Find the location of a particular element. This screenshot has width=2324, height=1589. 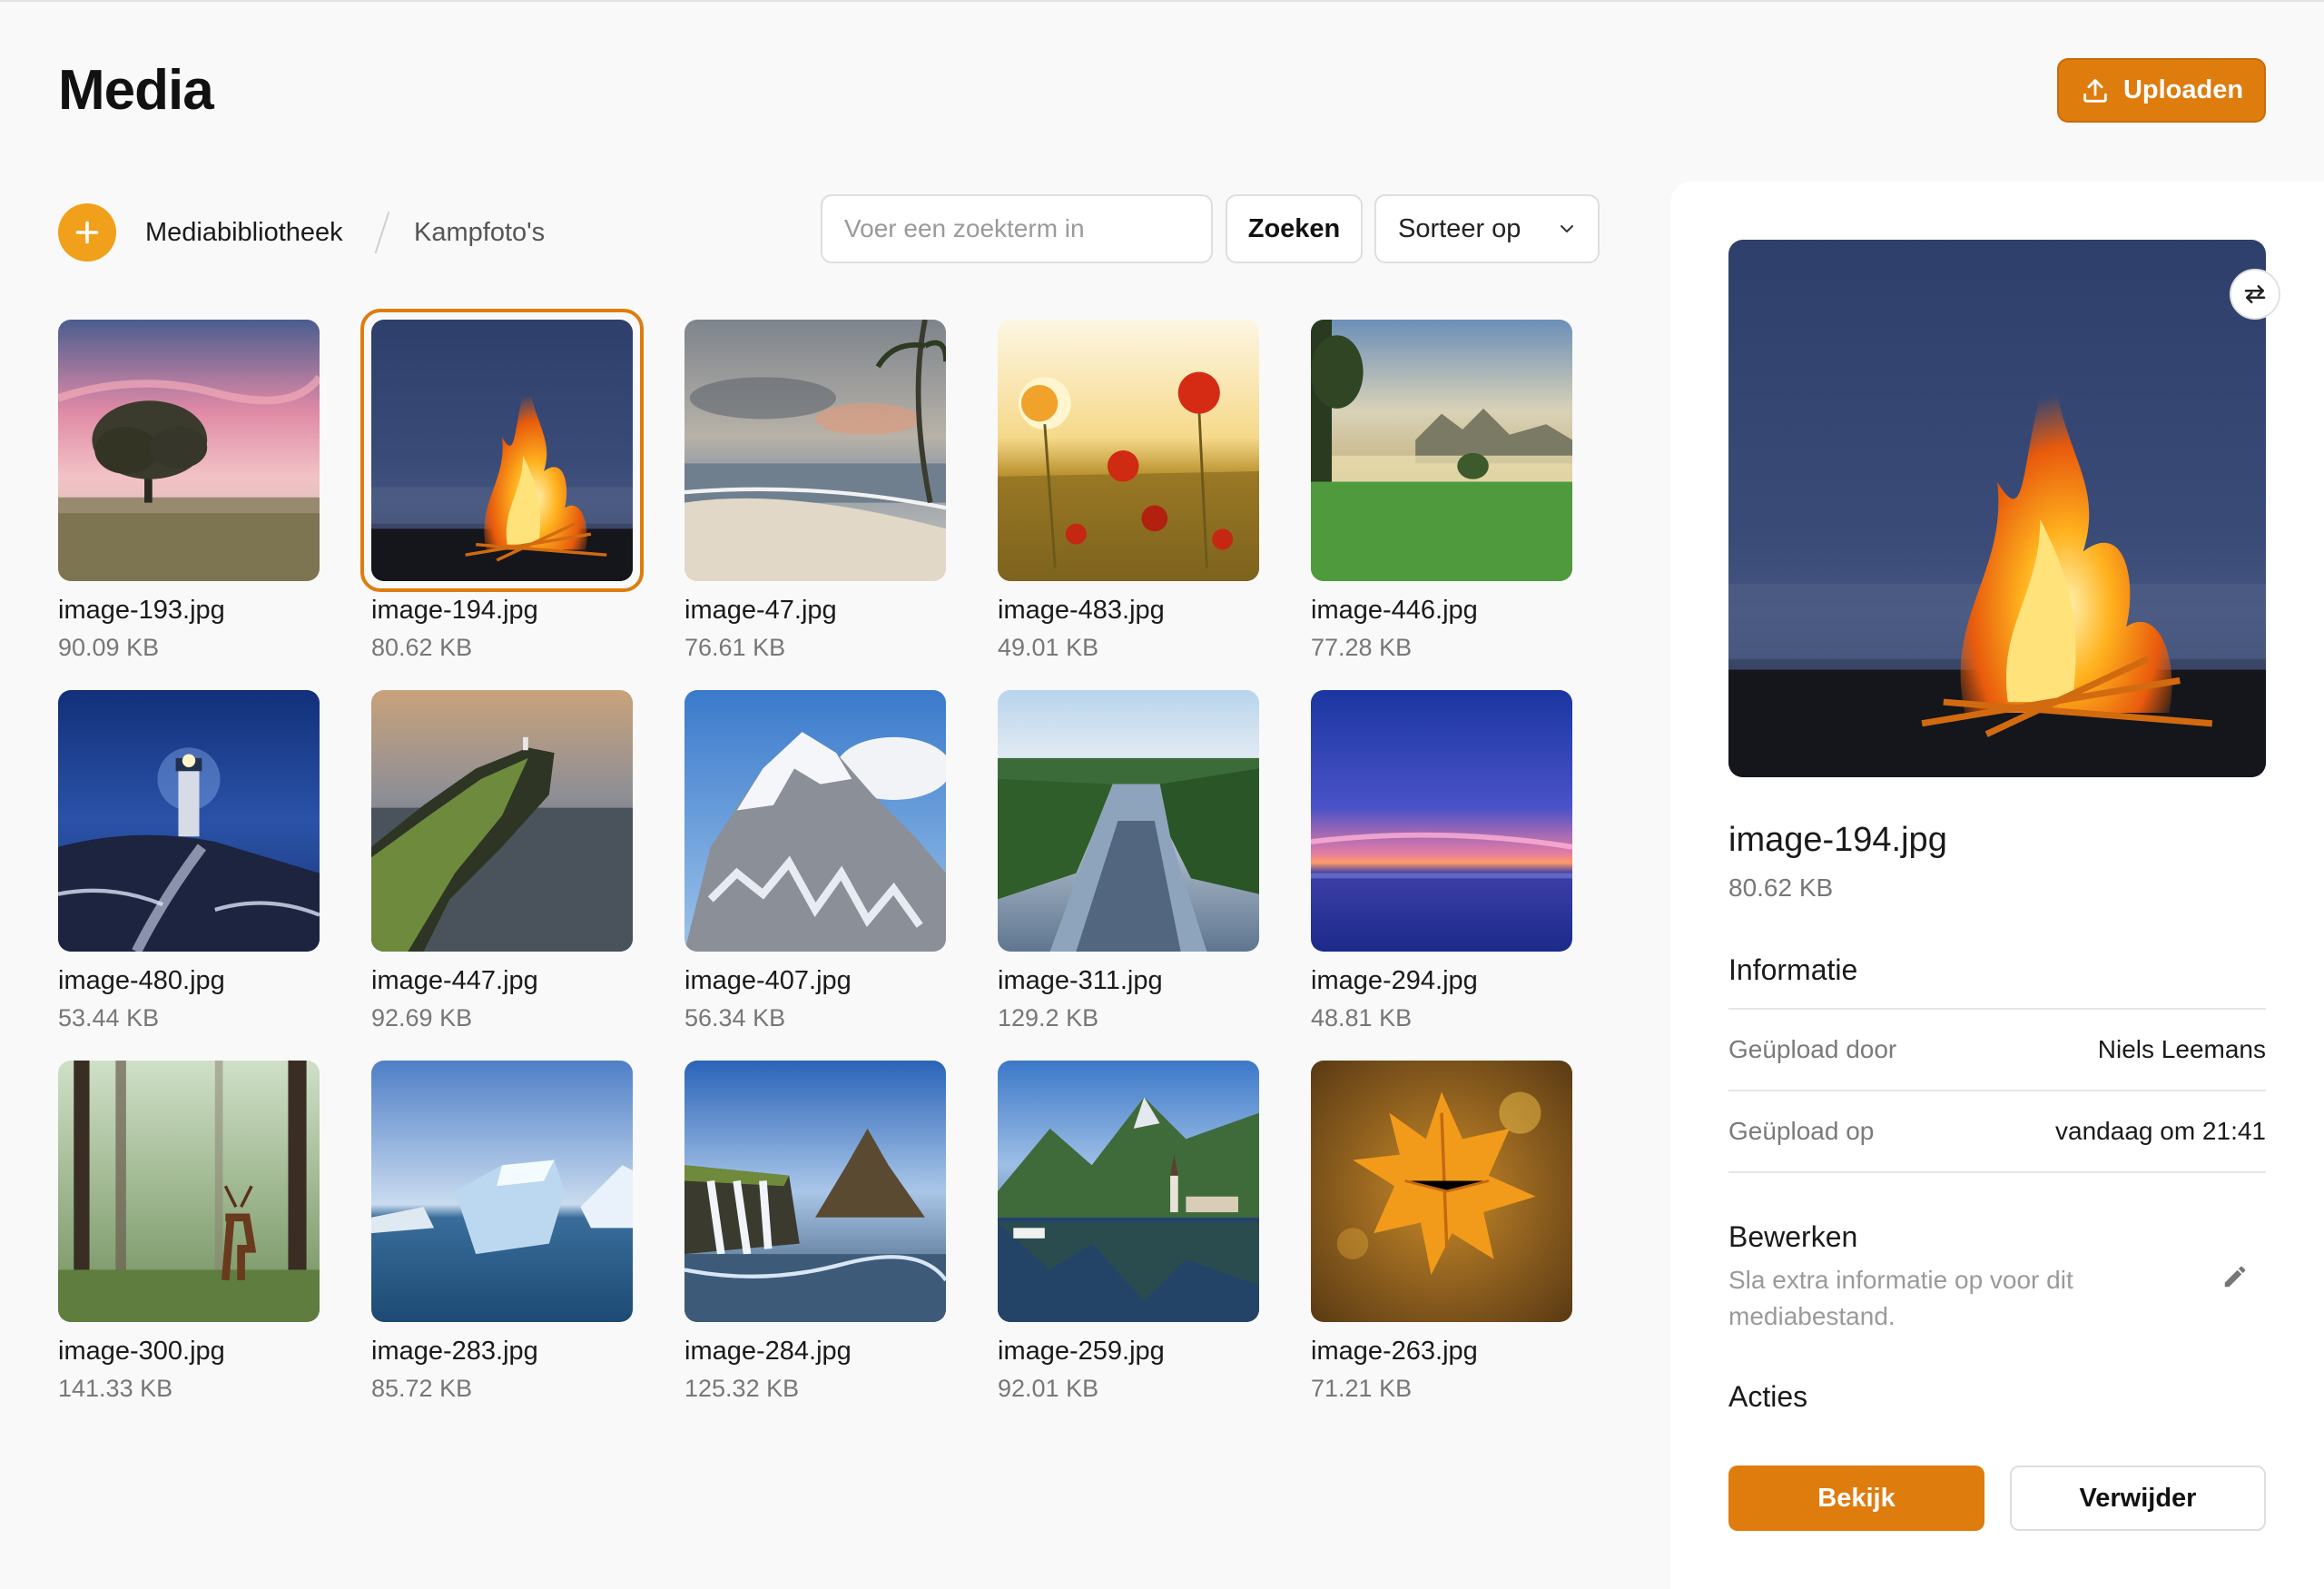

media-tile: image-480.jpg 53.44 KB is located at coordinates (189, 871).